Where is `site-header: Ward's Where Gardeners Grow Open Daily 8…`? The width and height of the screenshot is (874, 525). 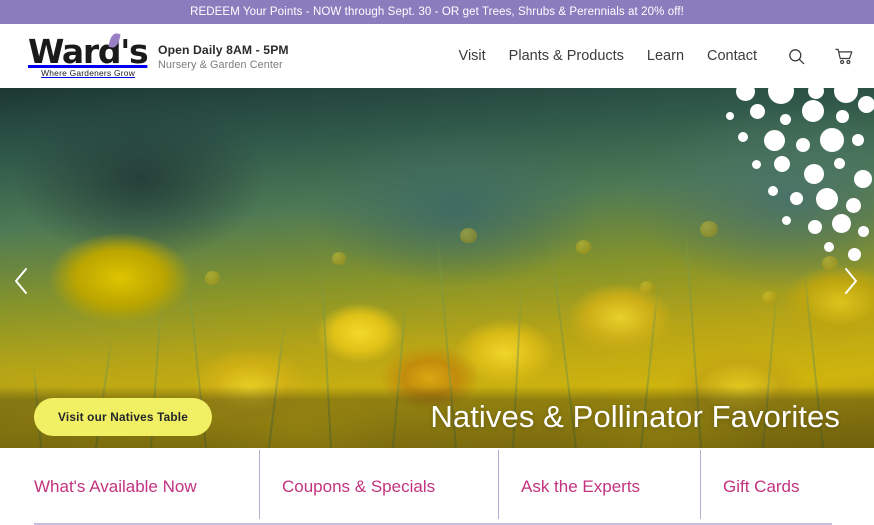
site-header: Ward's Where Gardeners Grow Open Daily 8… is located at coordinates (437, 56).